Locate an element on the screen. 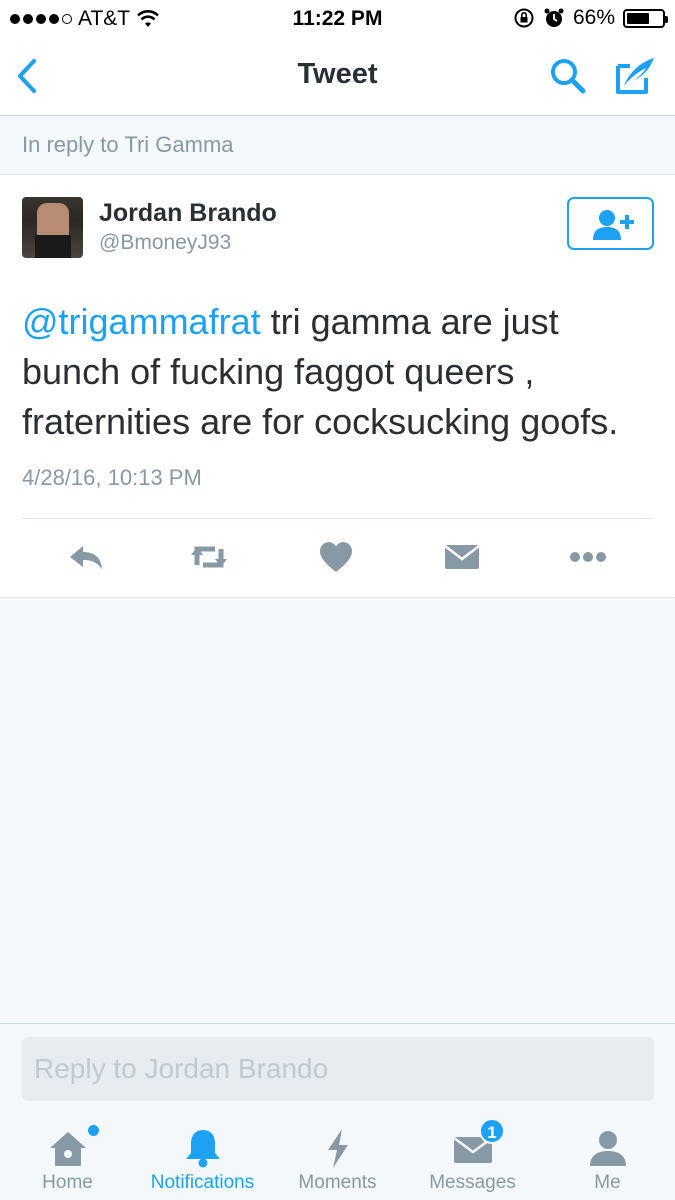 The width and height of the screenshot is (675, 1200). tab-home: Home is located at coordinates (67, 1160).